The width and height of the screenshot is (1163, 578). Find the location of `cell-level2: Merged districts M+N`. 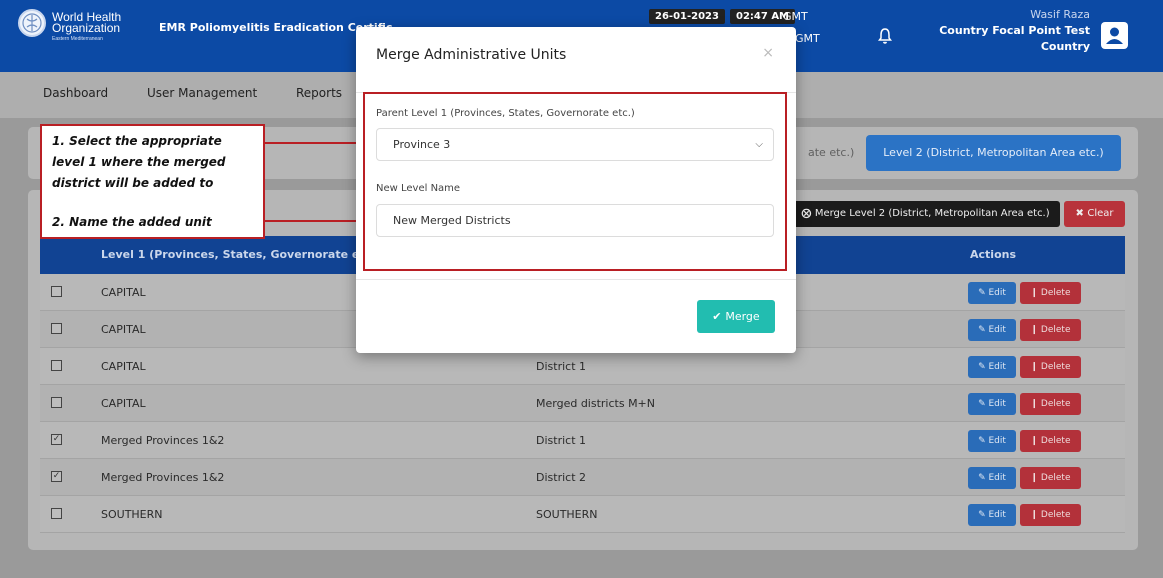

cell-level2: Merged districts M+N is located at coordinates (596, 403).